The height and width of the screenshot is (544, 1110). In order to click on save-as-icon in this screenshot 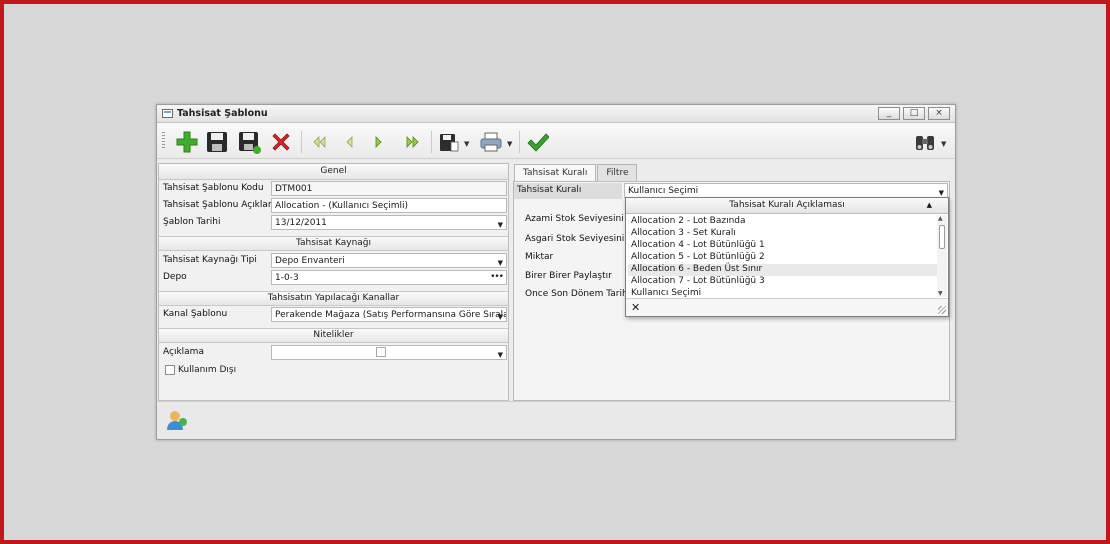, I will do `click(249, 142)`.